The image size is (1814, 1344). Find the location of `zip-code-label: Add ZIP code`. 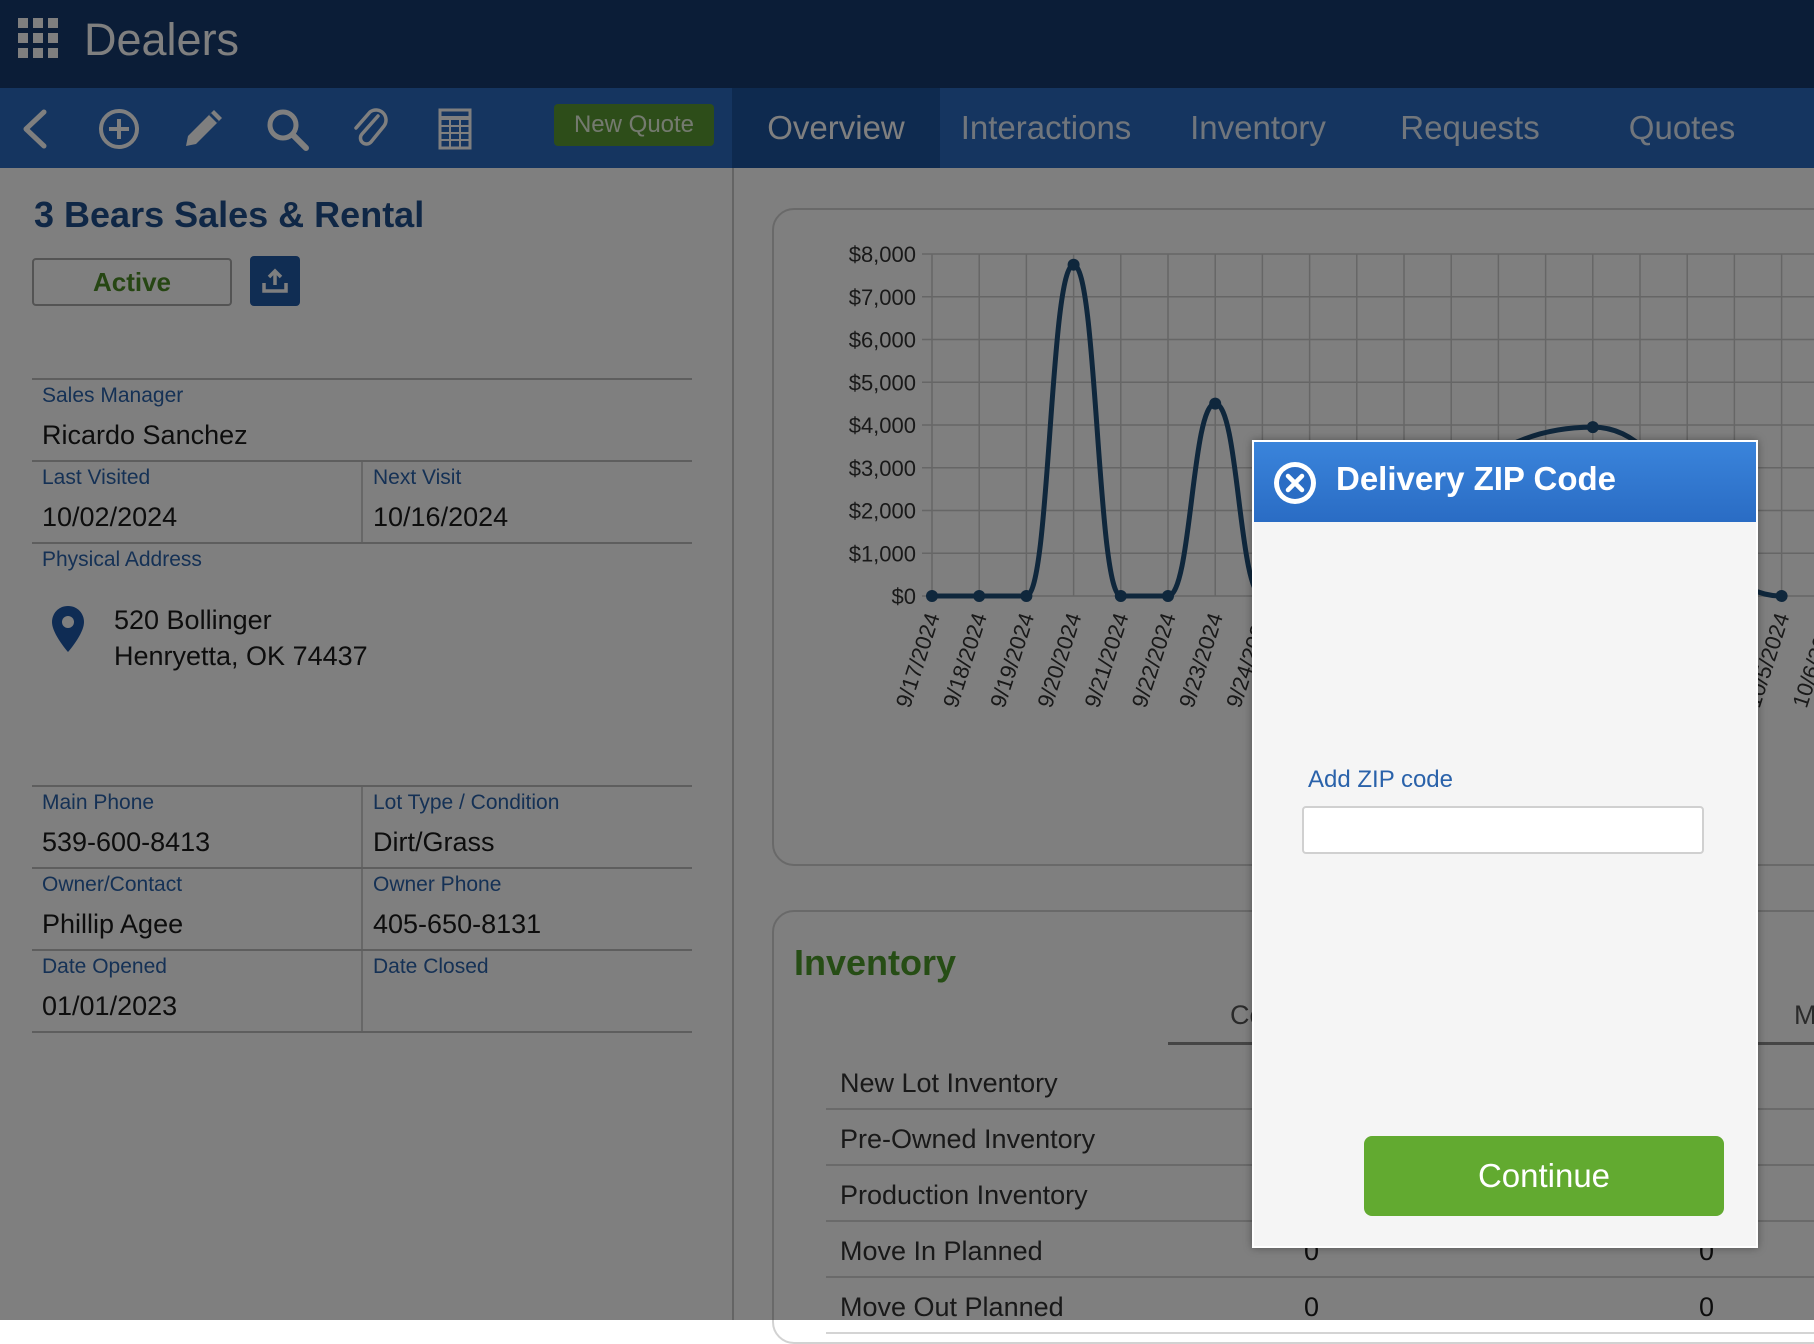

zip-code-label: Add ZIP code is located at coordinates (1380, 779).